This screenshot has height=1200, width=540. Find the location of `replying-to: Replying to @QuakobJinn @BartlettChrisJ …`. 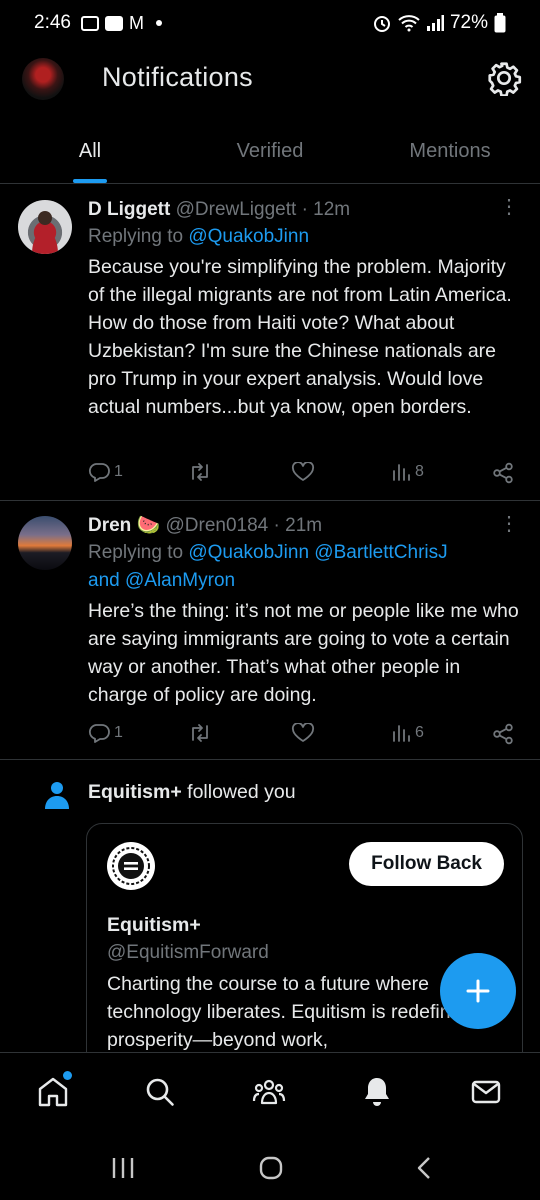

replying-to: Replying to @QuakobJinn @BartlettChrisJ … is located at coordinates (305, 567).